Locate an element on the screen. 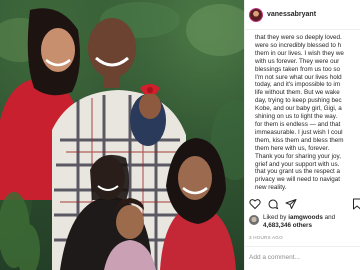  caption-line: them in our lives. I wish they we is located at coordinates (299, 53).